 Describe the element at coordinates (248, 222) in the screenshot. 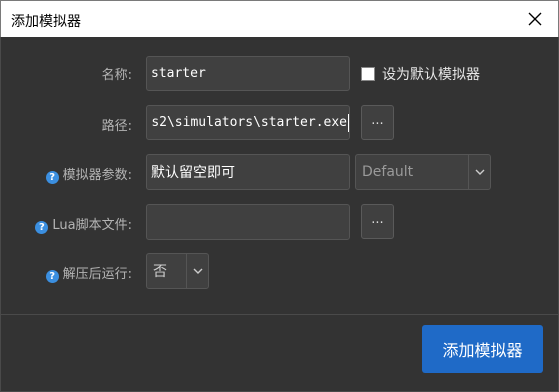

I see `lua-input` at that location.